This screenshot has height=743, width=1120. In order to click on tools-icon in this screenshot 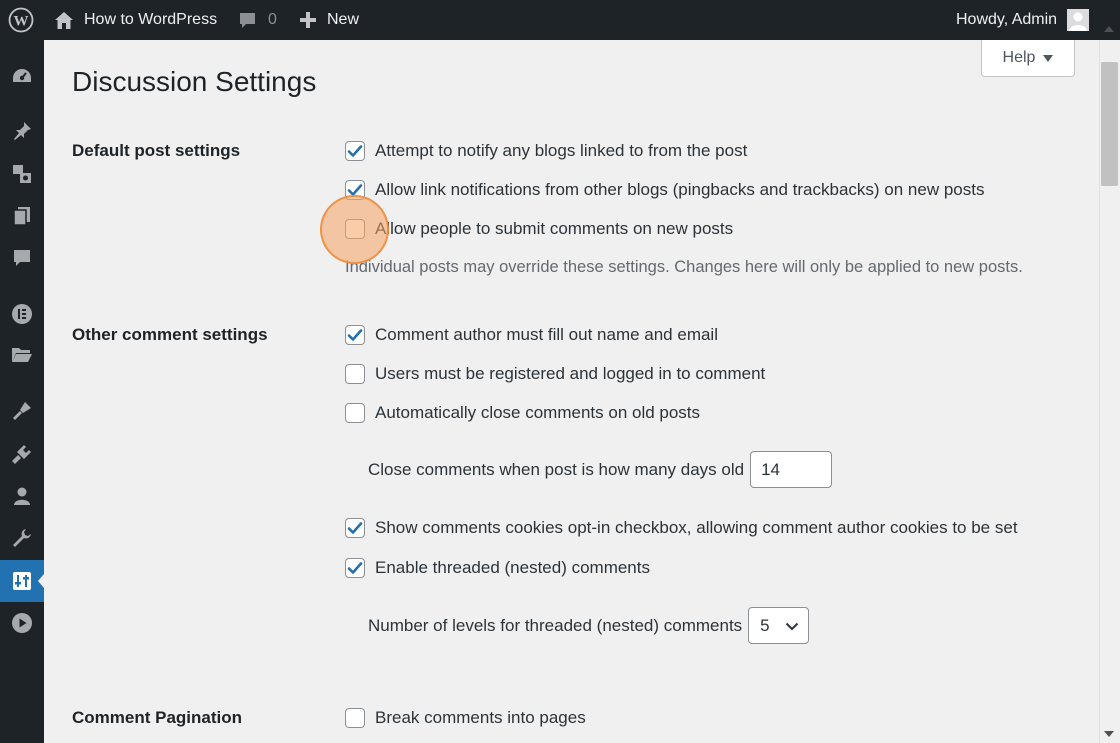, I will do `click(22, 538)`.